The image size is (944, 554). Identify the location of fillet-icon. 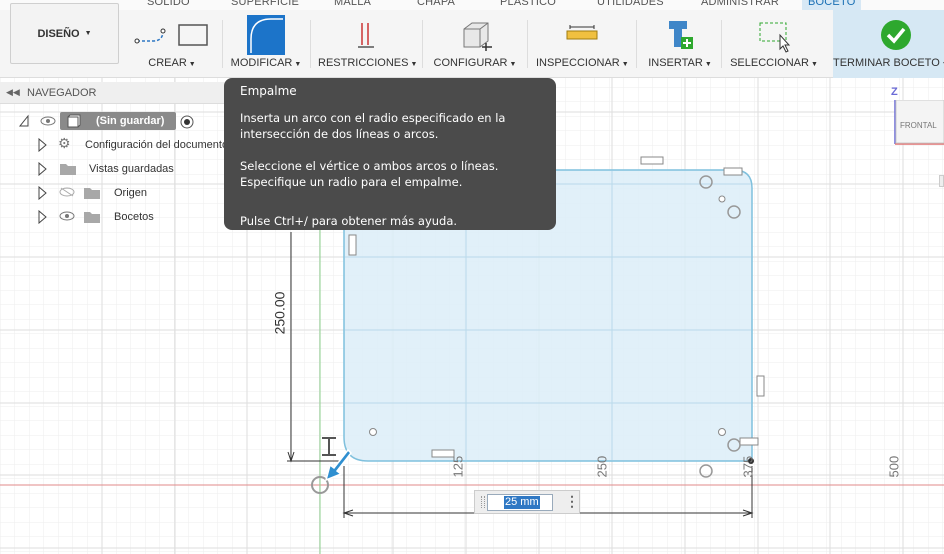
(266, 35).